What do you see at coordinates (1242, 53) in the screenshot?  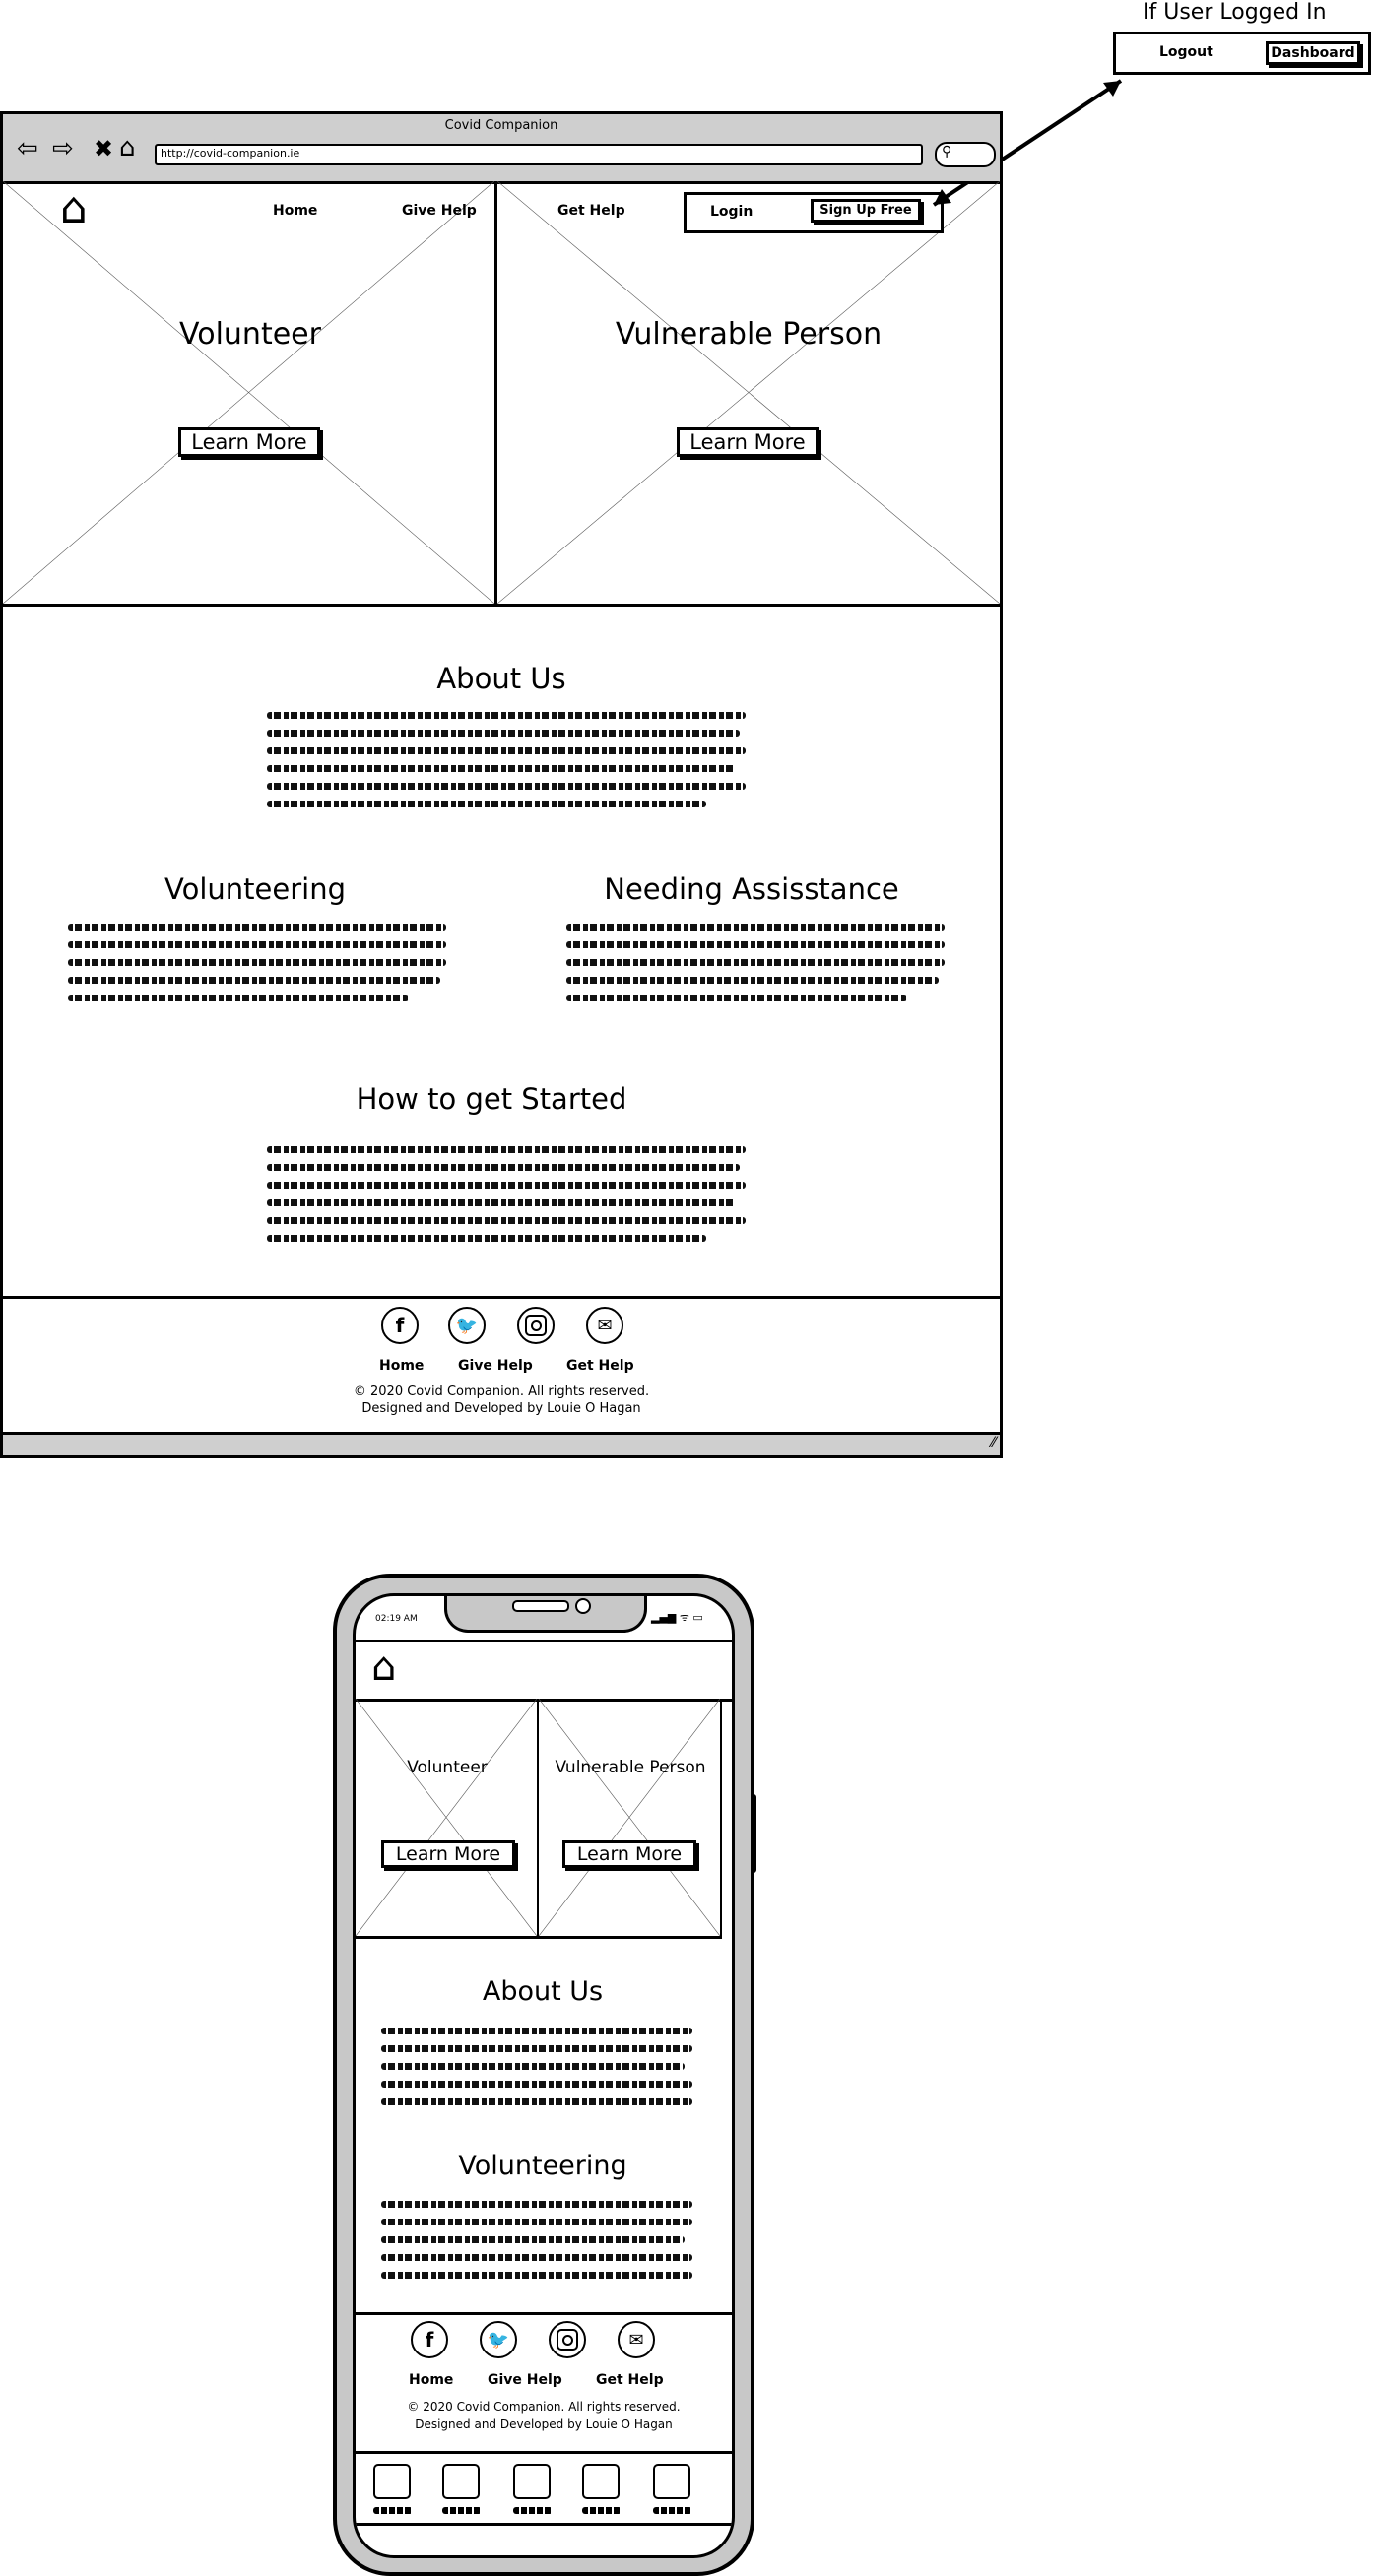 I see `logged-in-nav-box: Logout Dashboard` at bounding box center [1242, 53].